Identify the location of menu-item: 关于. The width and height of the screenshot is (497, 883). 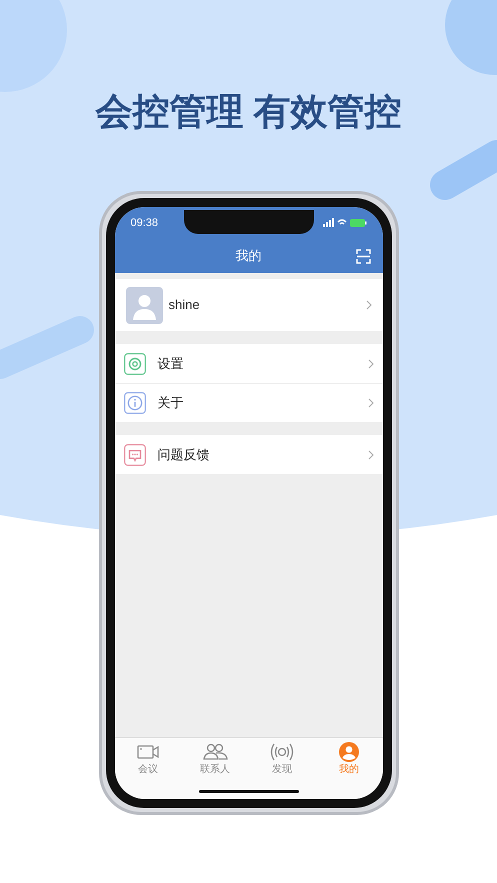
(248, 402).